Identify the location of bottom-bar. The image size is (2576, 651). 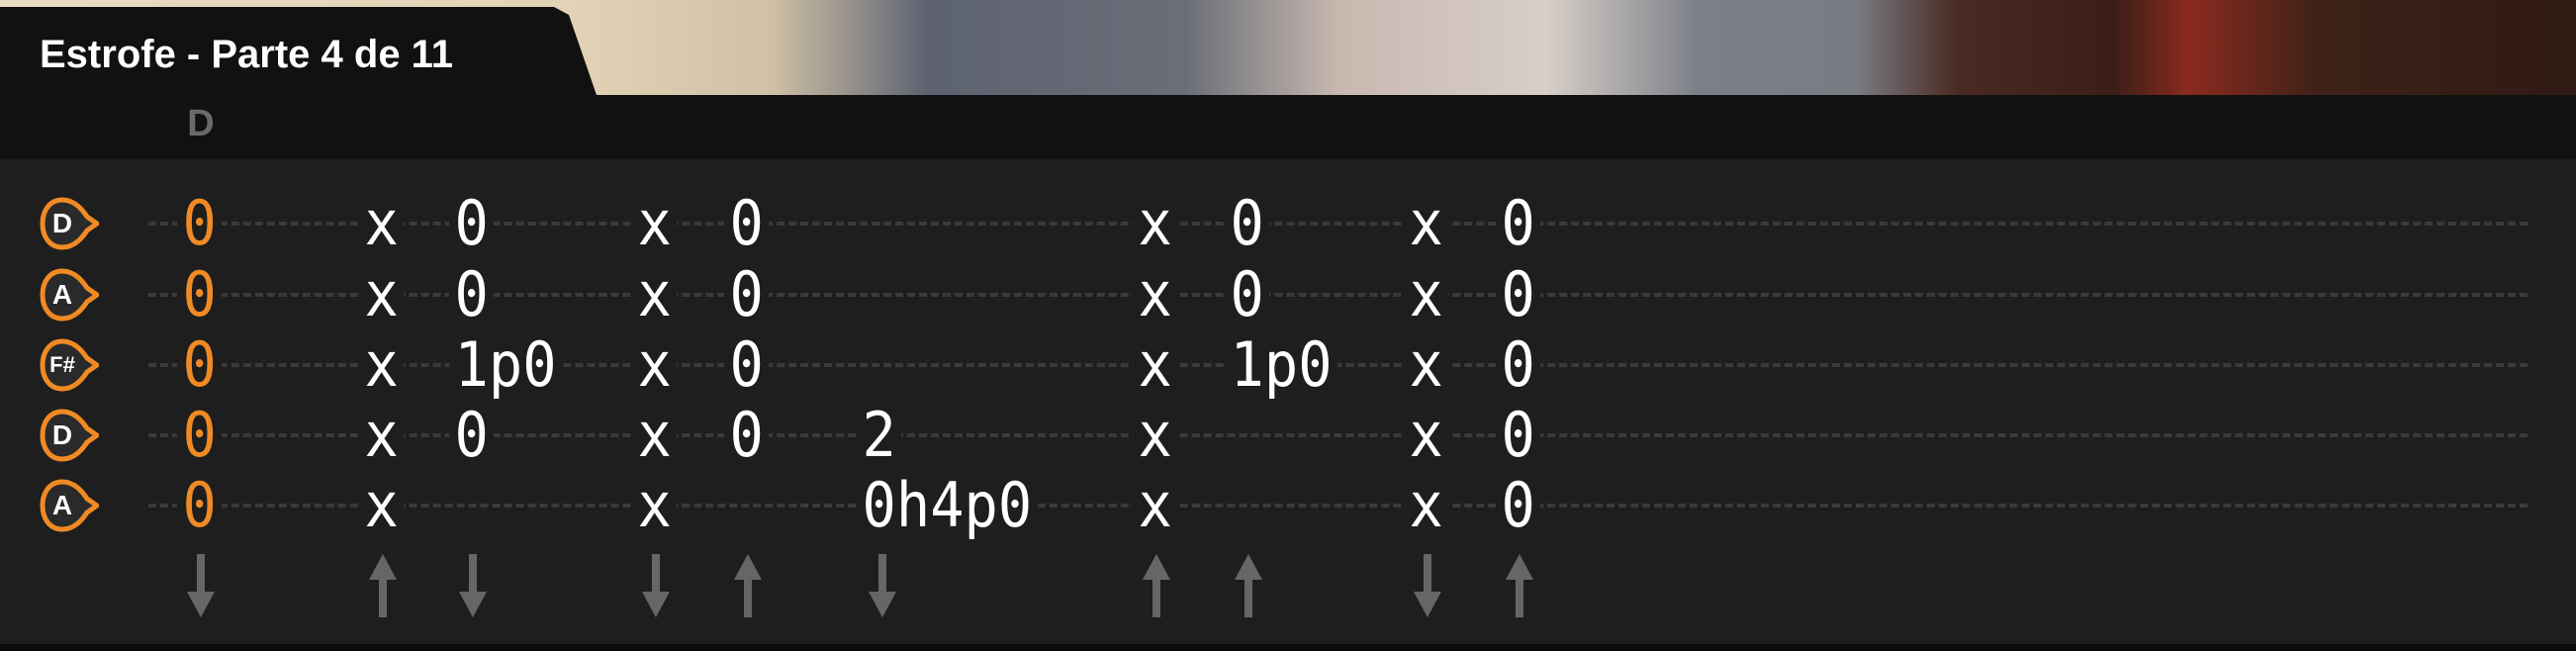
(1288, 648).